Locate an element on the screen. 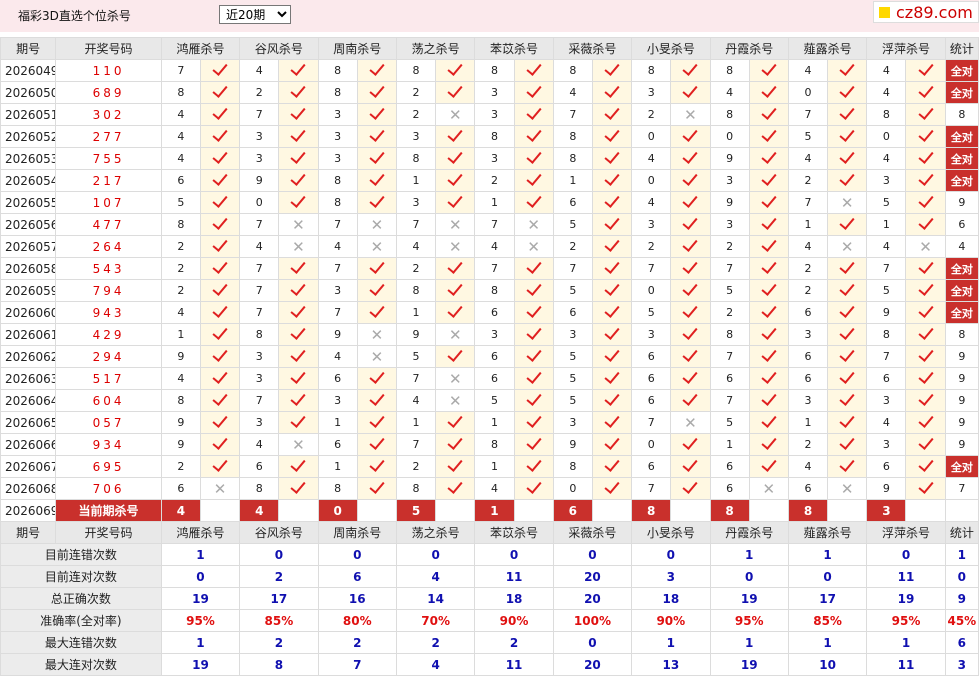 The width and height of the screenshot is (979, 676). current-kill-number: 4 is located at coordinates (180, 510).